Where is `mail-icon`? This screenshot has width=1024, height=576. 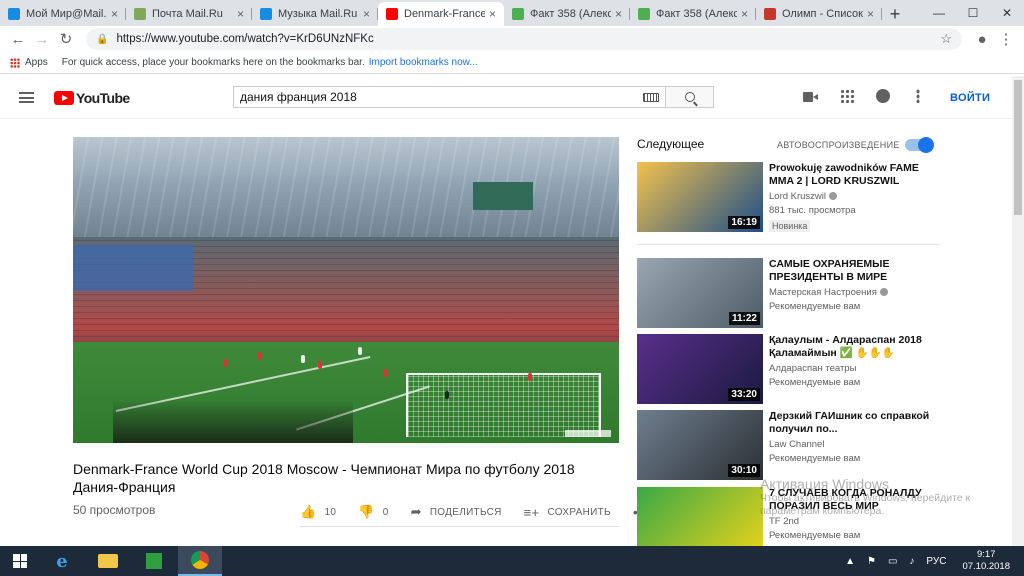 mail-icon is located at coordinates (140, 14).